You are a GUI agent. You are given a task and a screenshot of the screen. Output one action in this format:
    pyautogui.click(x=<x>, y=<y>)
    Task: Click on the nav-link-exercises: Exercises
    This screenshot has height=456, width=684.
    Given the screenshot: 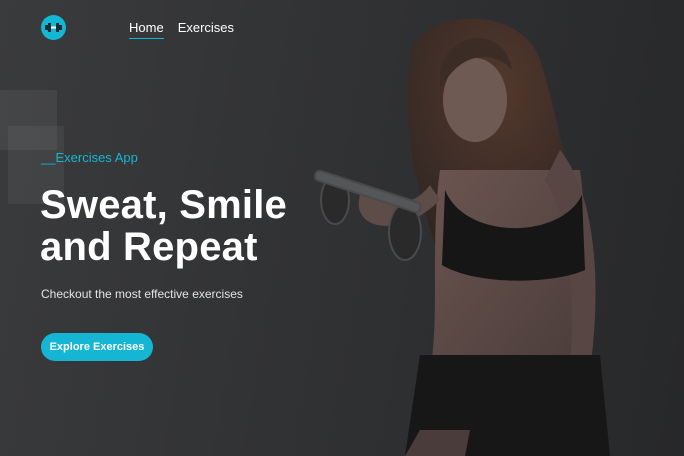 What is the action you would take?
    pyautogui.click(x=206, y=29)
    